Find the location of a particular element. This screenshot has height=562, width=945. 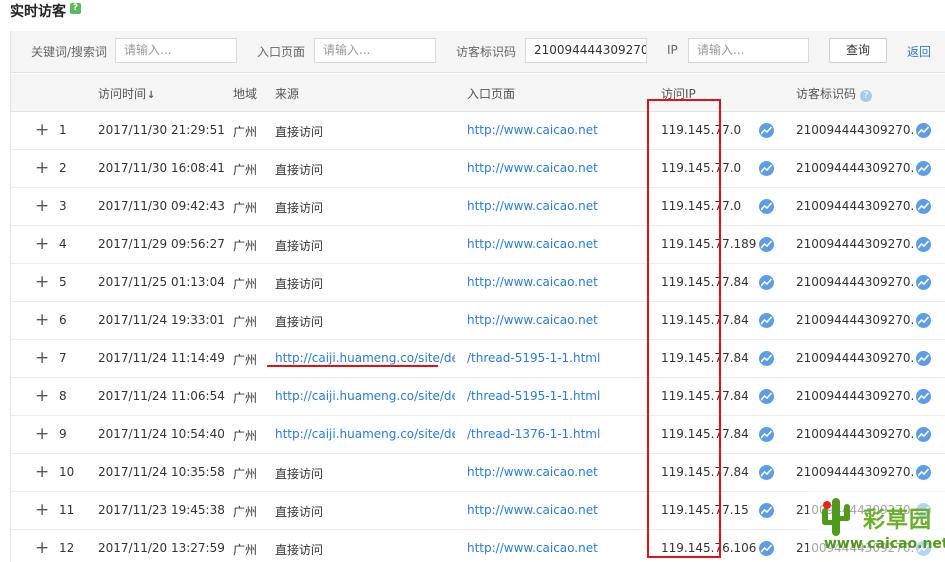

row-number: 2 is located at coordinates (63, 168).